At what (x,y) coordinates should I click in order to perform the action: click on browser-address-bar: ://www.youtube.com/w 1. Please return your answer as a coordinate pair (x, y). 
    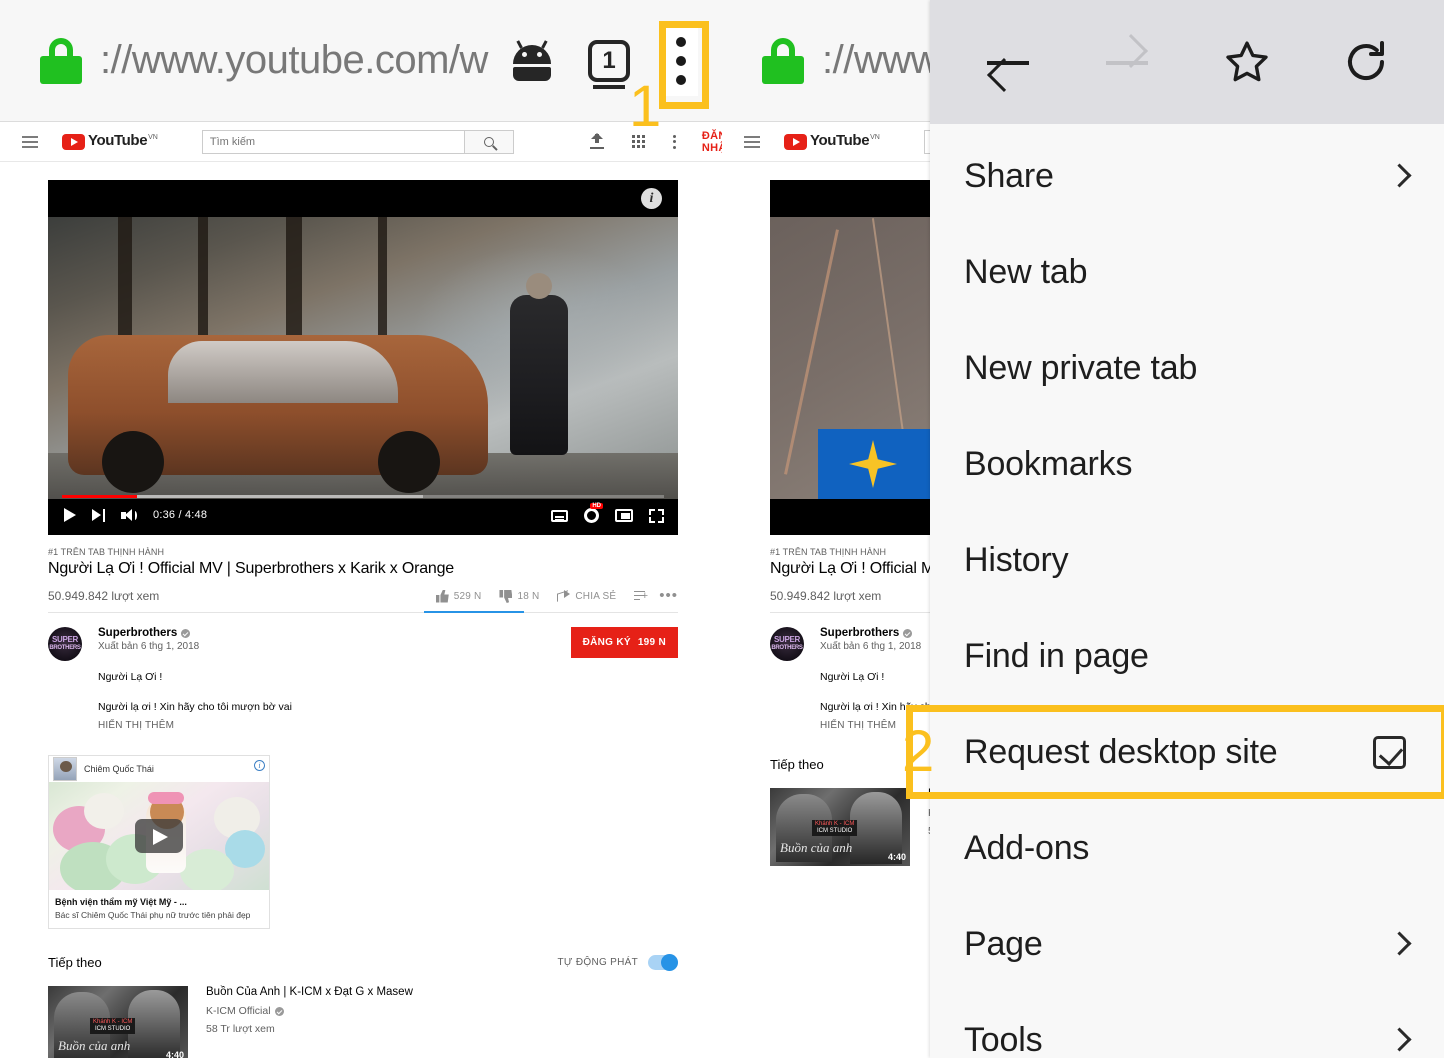
    Looking at the image, I should click on (361, 61).